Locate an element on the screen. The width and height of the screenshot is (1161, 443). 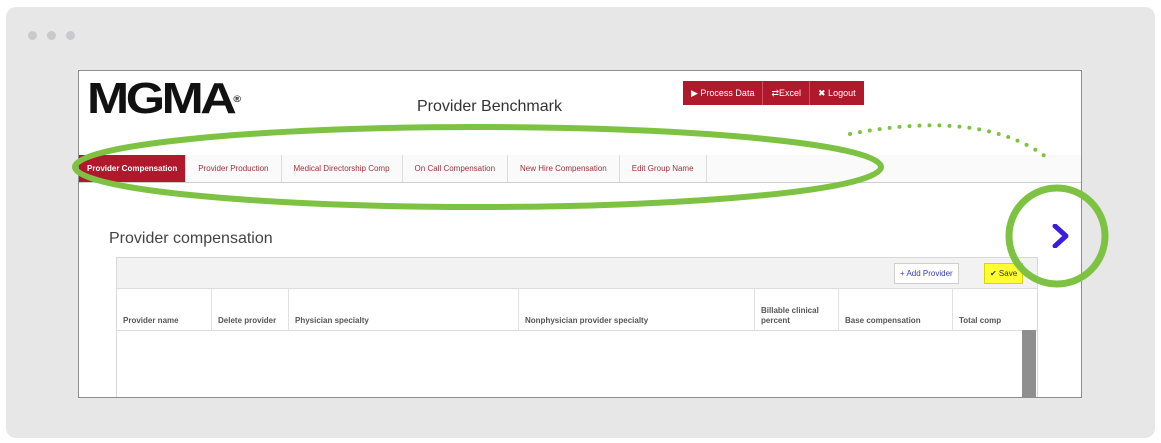
section-title: Provider compensation is located at coordinates (191, 238).